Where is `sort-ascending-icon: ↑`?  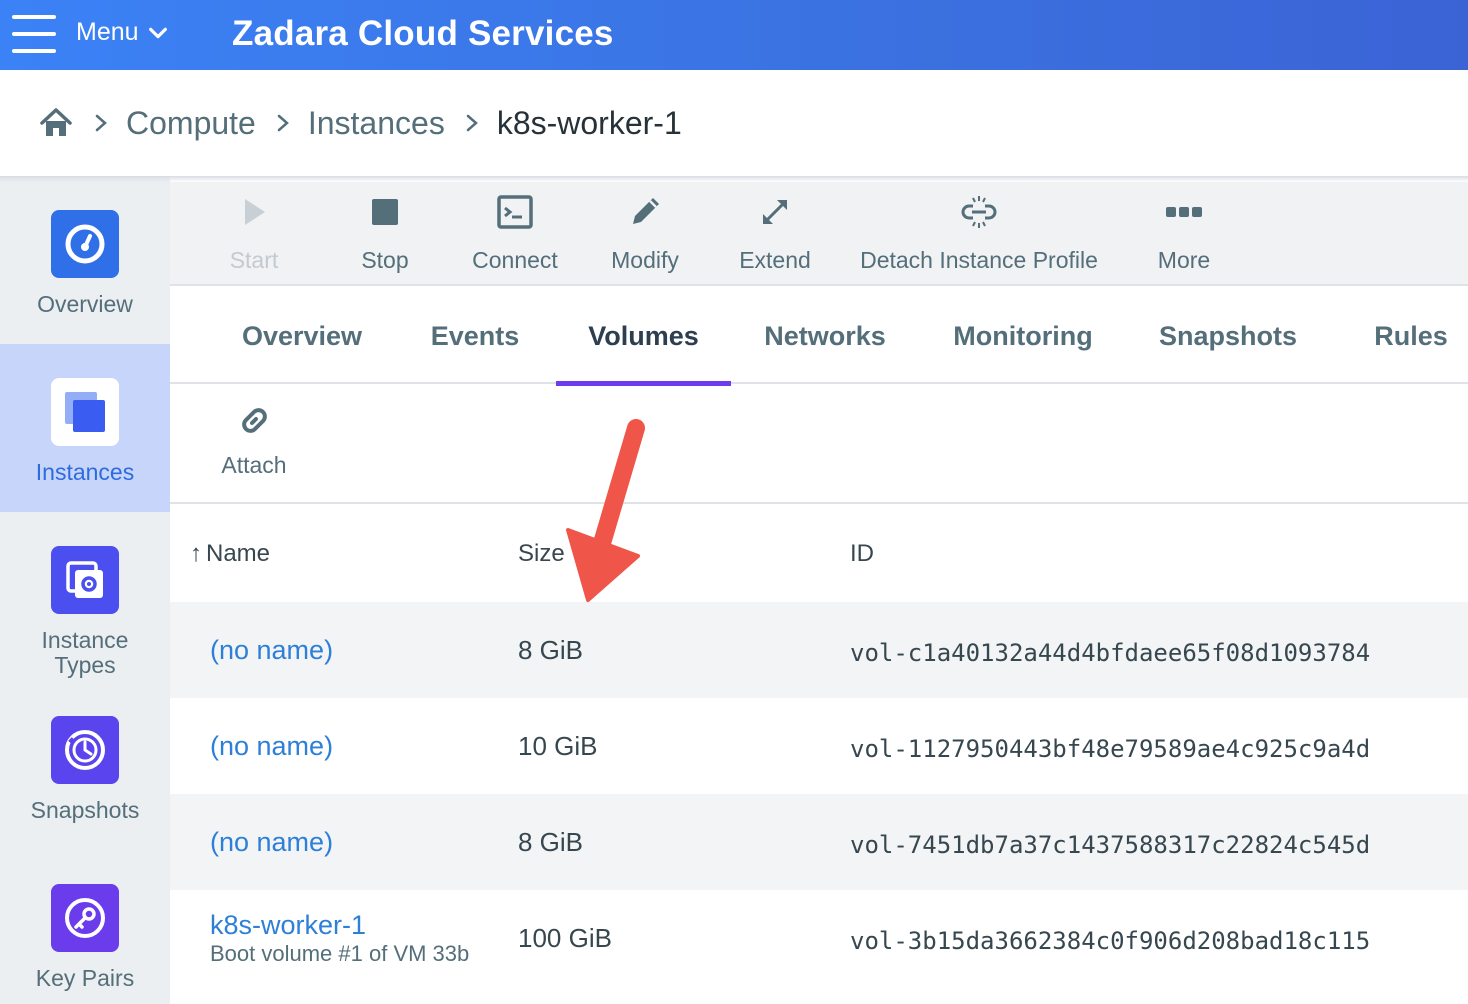 sort-ascending-icon: ↑ is located at coordinates (196, 553).